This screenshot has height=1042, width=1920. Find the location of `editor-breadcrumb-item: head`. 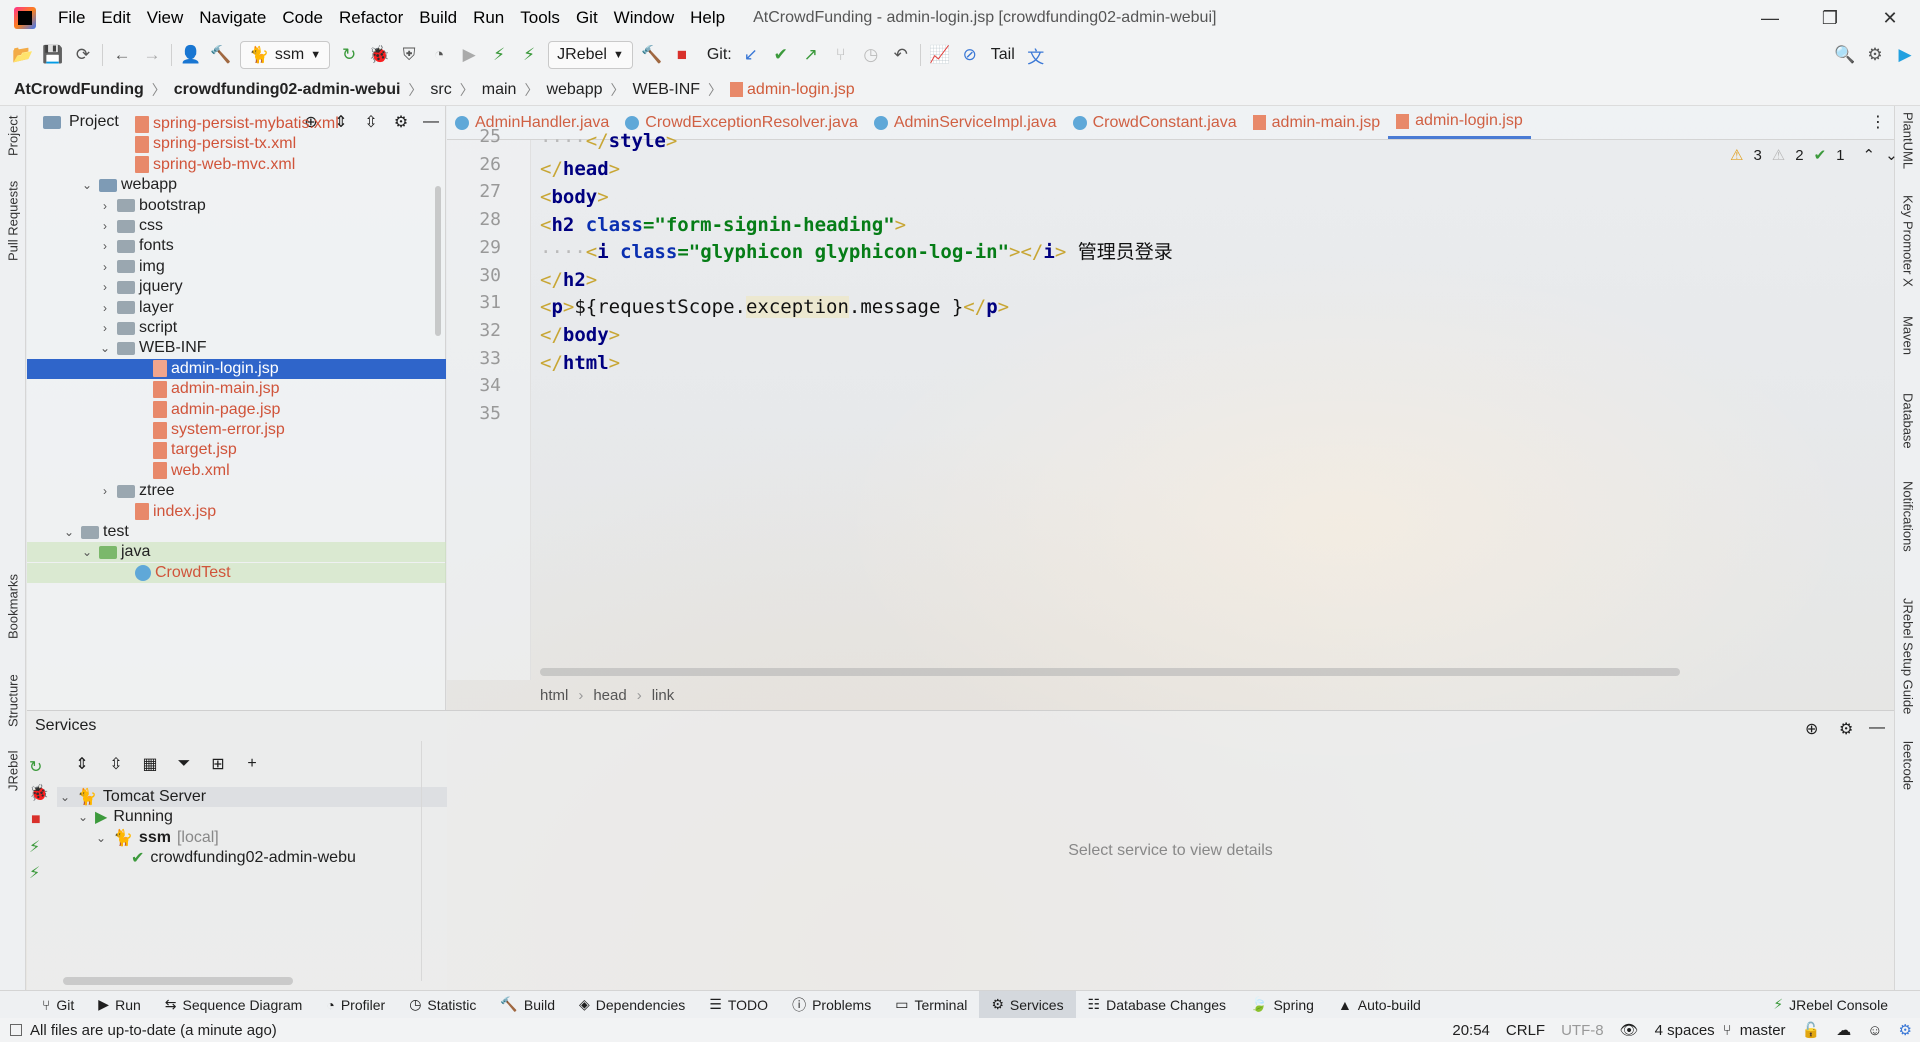

editor-breadcrumb-item: head is located at coordinates (609, 695).